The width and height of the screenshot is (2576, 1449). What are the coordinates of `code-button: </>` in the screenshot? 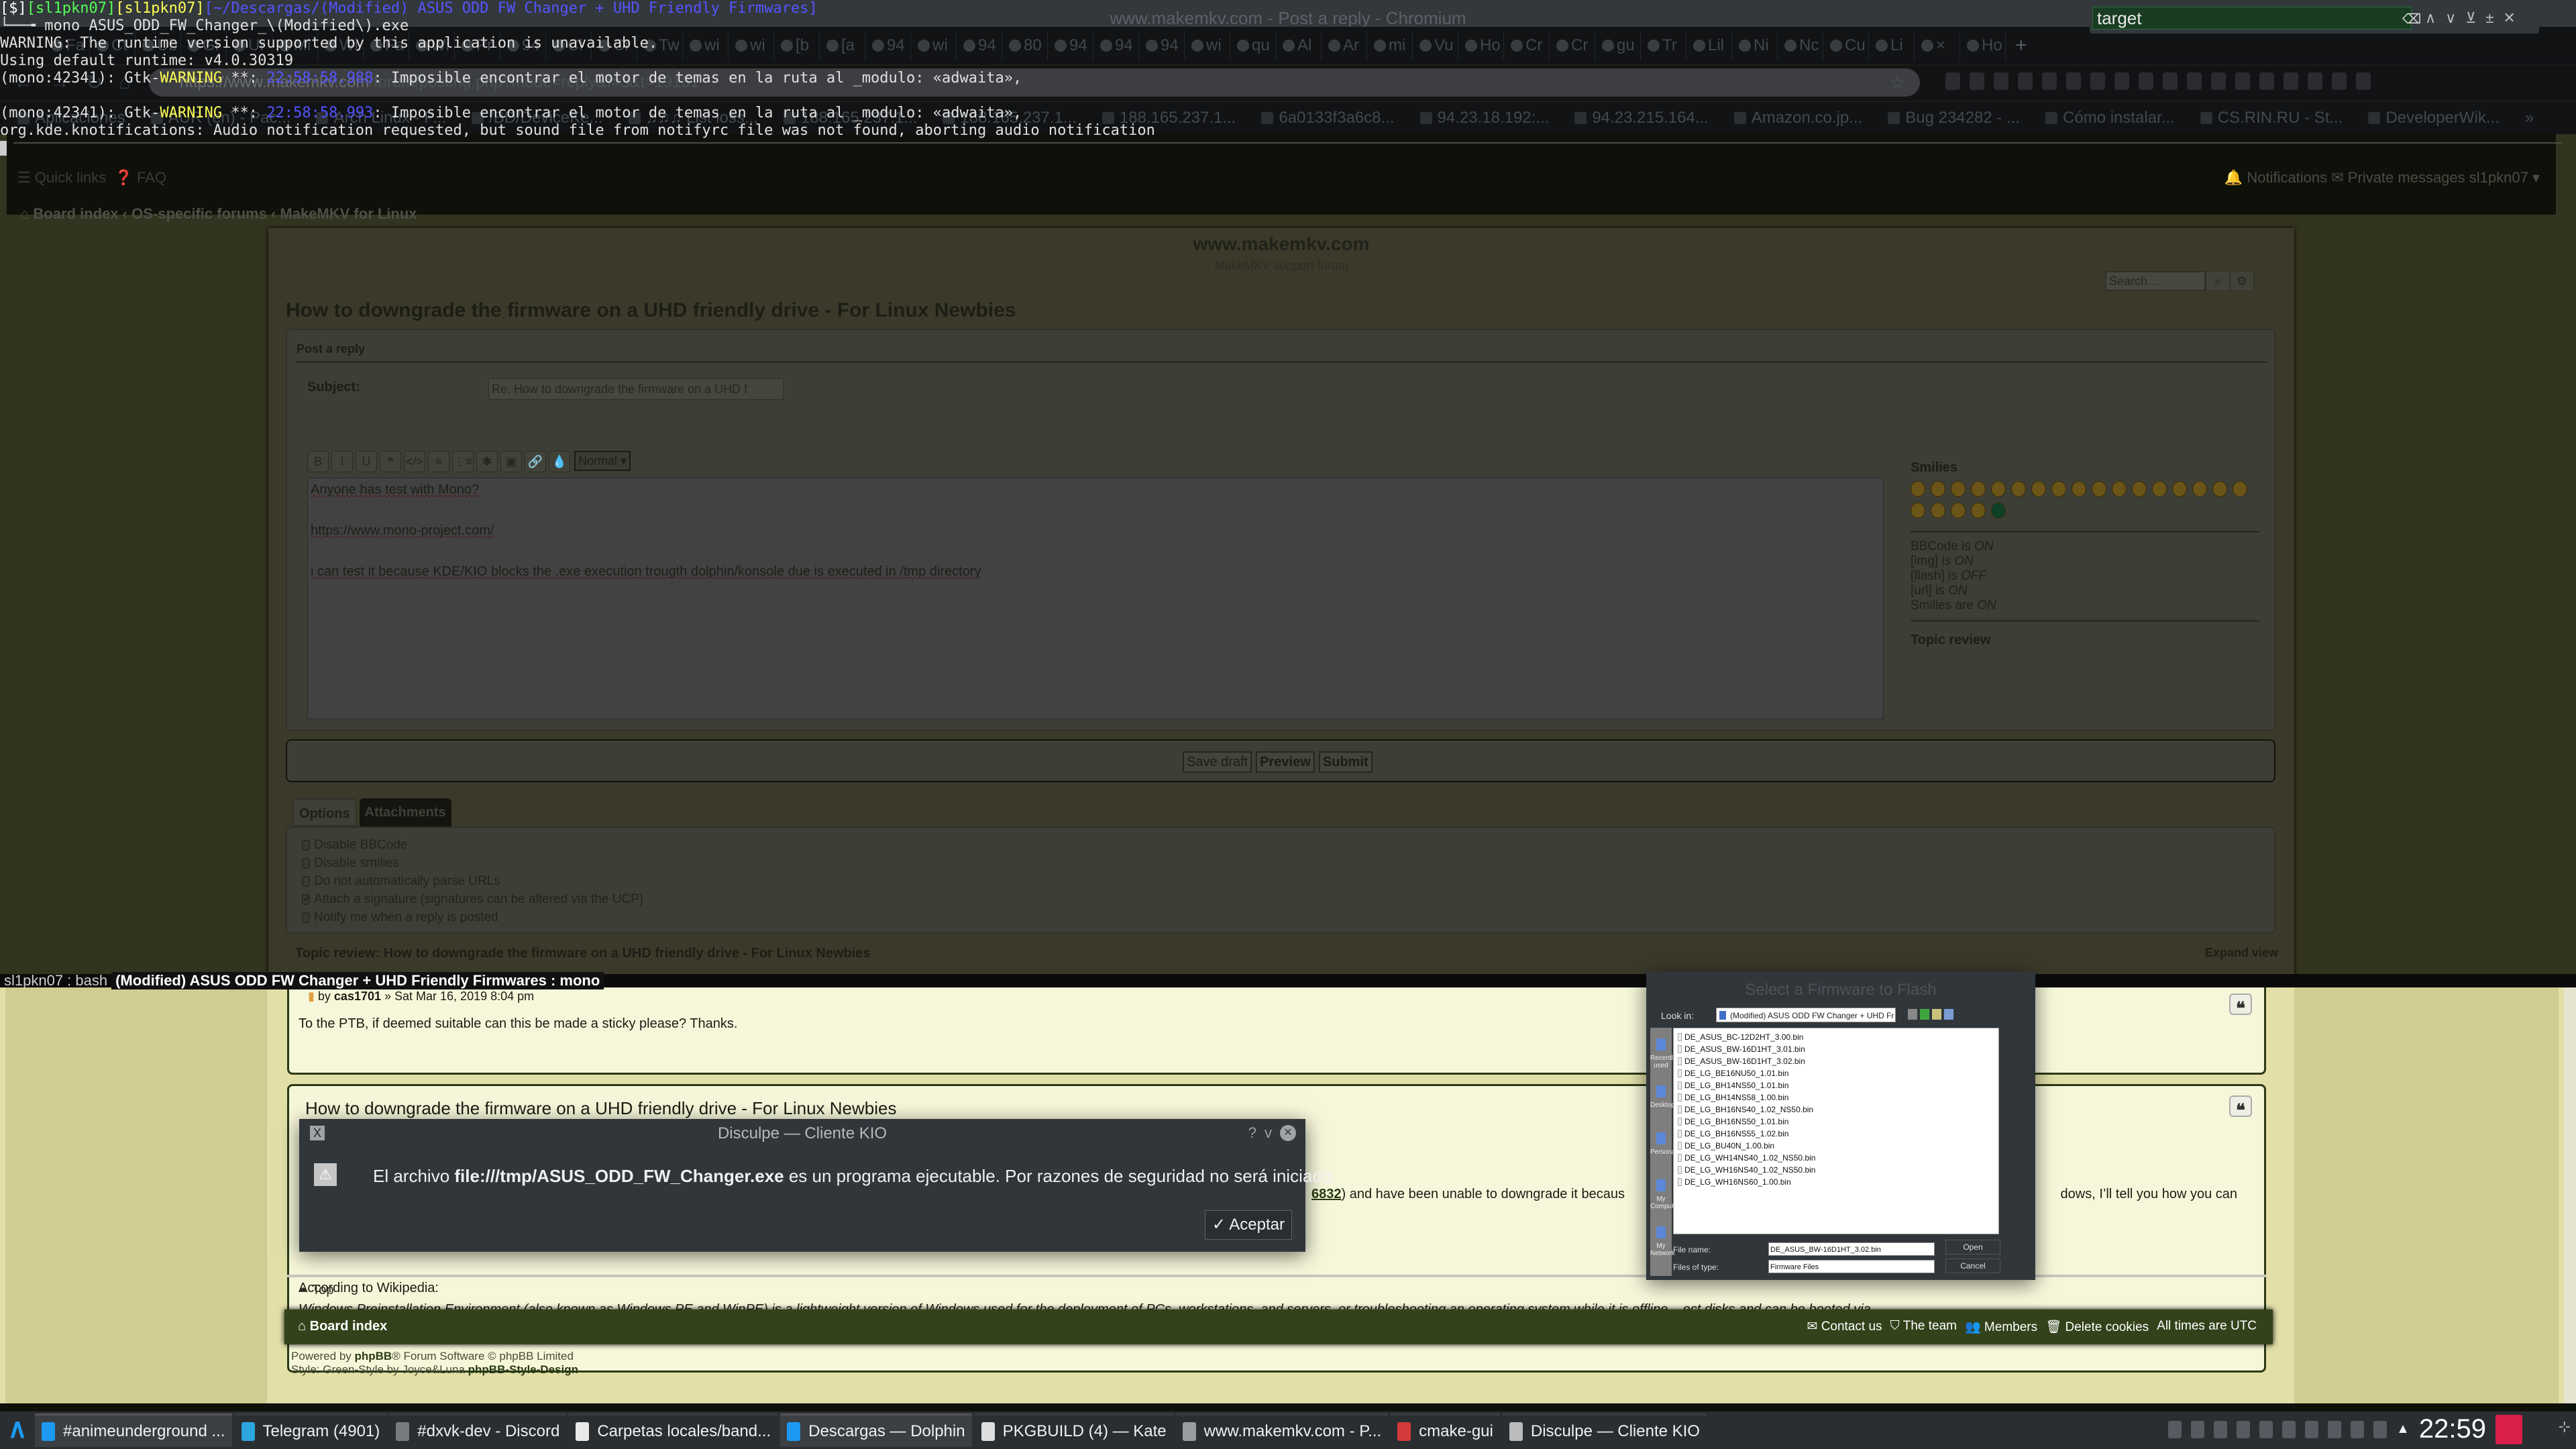 It's located at (414, 461).